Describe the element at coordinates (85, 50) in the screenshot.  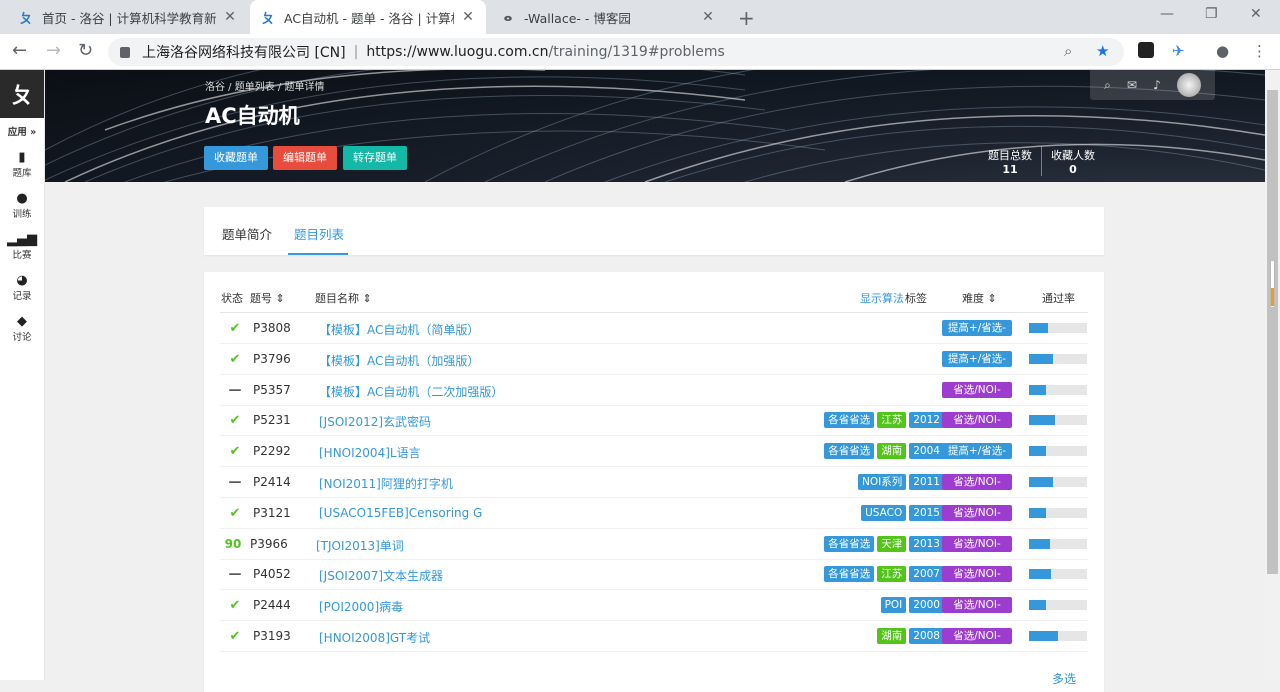
I see `reload-icon: ↻` at that location.